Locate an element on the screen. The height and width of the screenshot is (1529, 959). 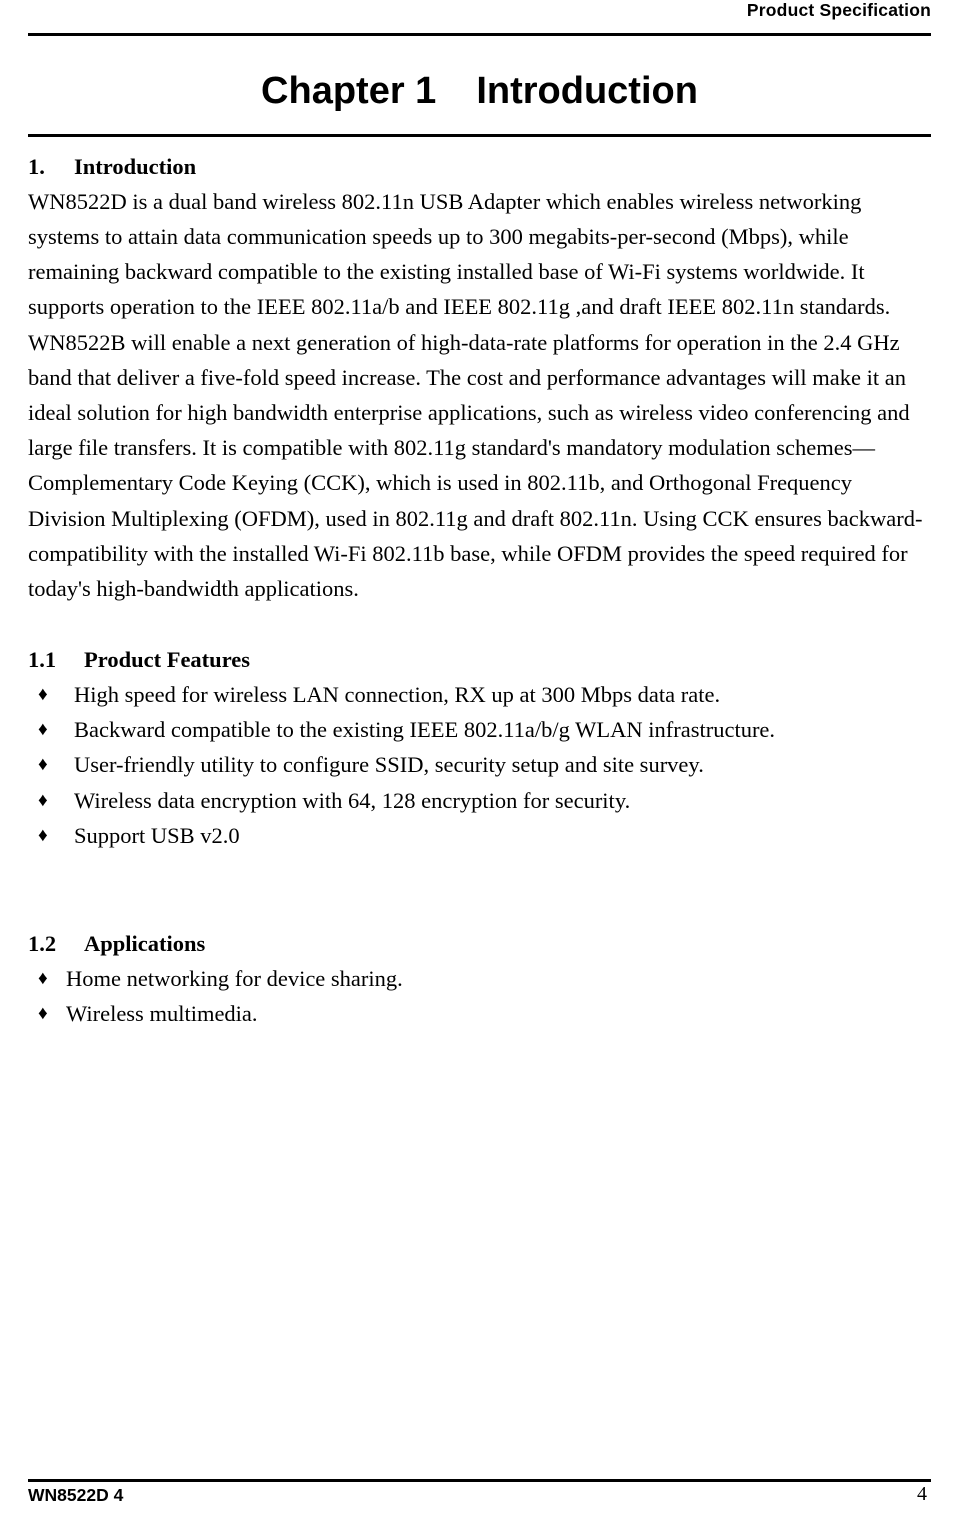
page-footer: WN8522D 4 4 is located at coordinates (479, 1496).